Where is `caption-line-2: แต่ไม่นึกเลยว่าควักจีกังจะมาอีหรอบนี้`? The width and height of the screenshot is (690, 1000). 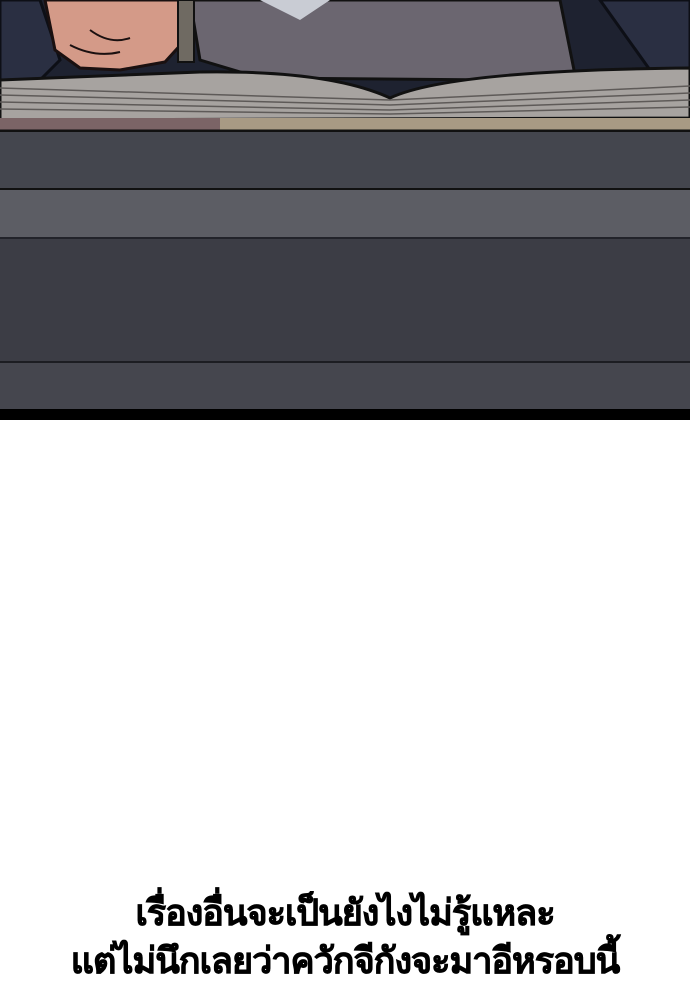 caption-line-2: แต่ไม่นึกเลยว่าควักจีกังจะมาอีหรอบนี้ is located at coordinates (345, 962).